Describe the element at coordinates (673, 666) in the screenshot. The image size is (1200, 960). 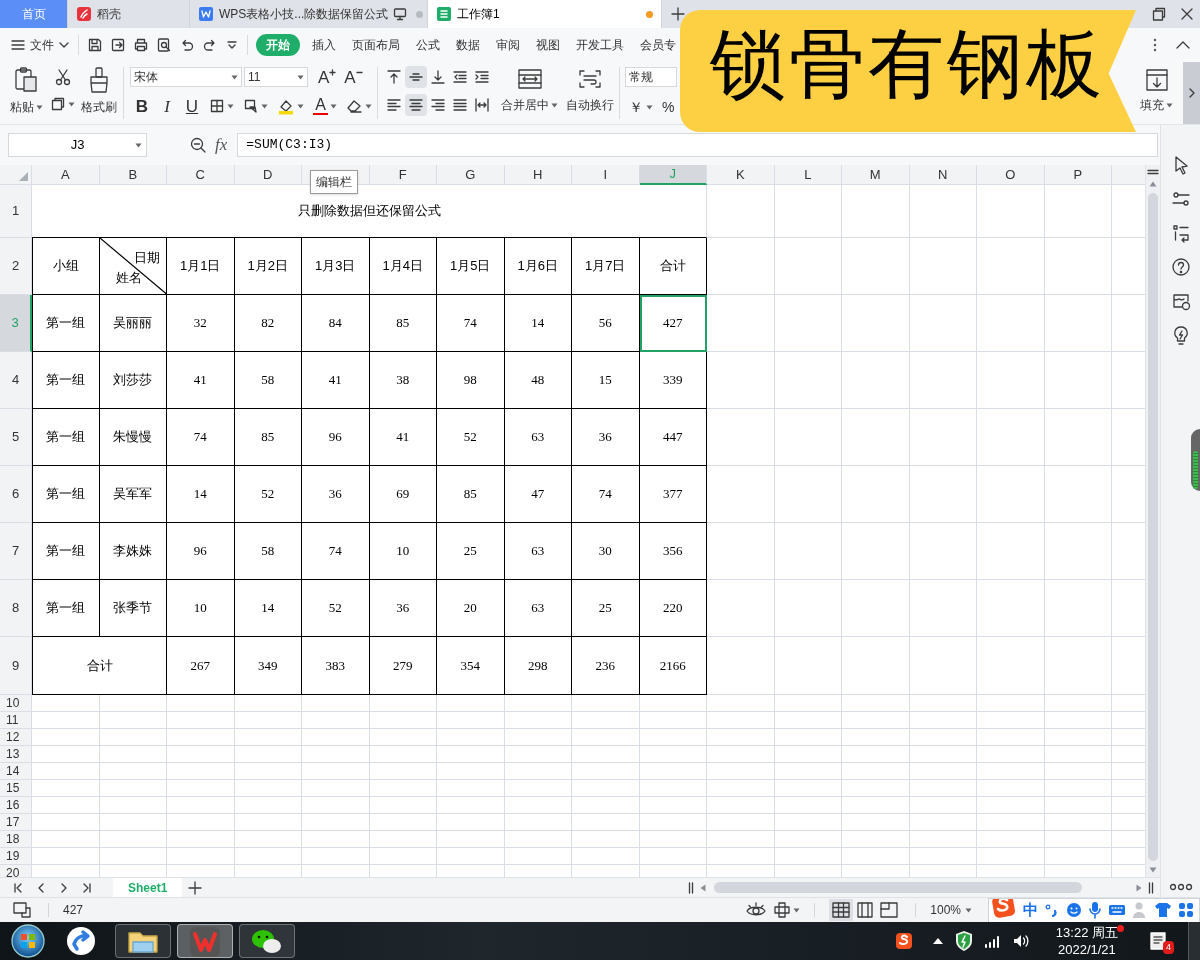
I see `table-cell: 2166` at that location.